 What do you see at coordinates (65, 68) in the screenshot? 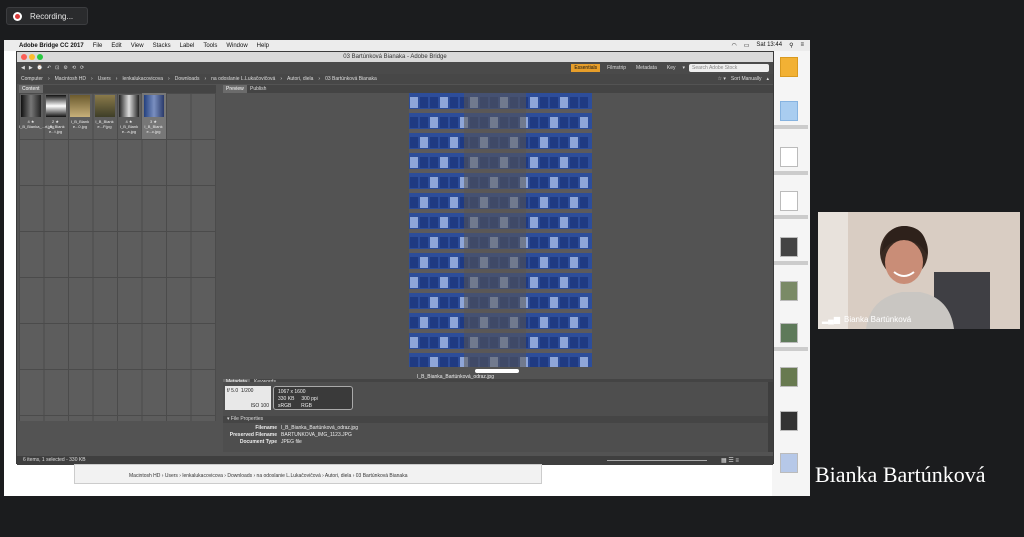
I see `refine-icon: ⚙` at bounding box center [65, 68].